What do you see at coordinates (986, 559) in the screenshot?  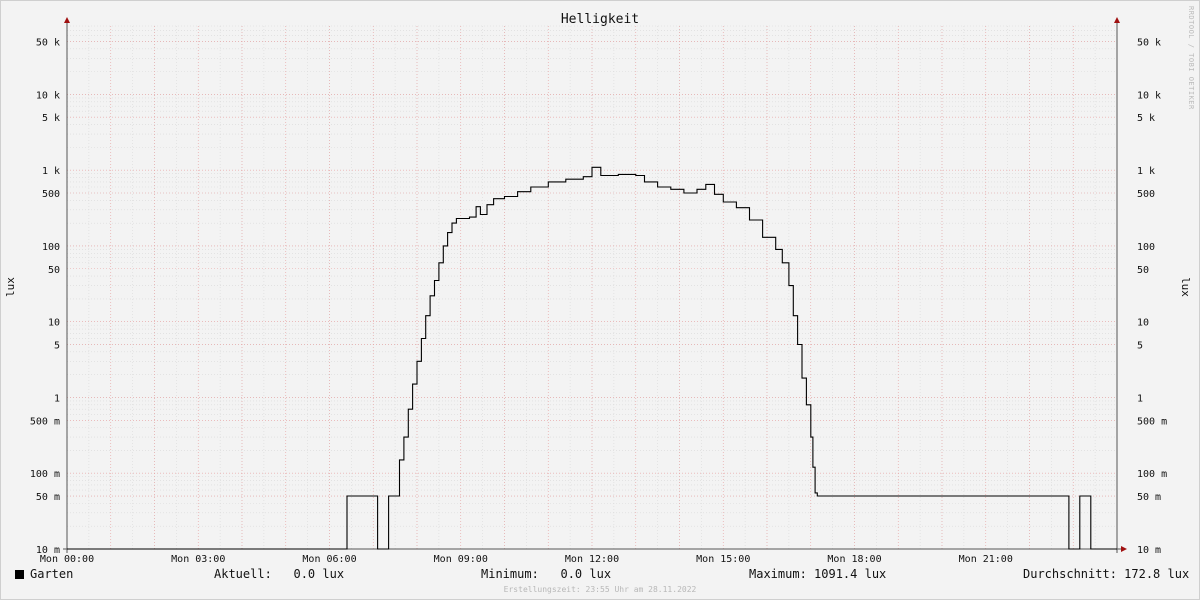 I see `x-tick-label: Mon 21:00` at bounding box center [986, 559].